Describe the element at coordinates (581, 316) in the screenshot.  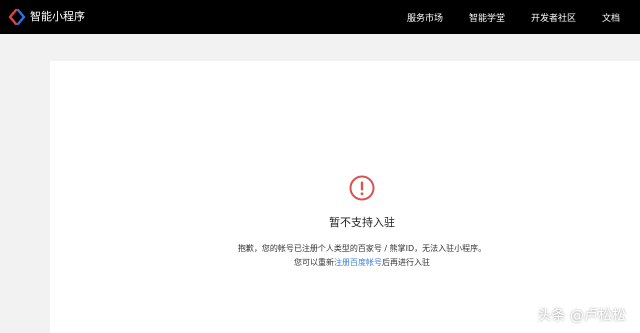
I see `watermark: 头条 @卢松松` at that location.